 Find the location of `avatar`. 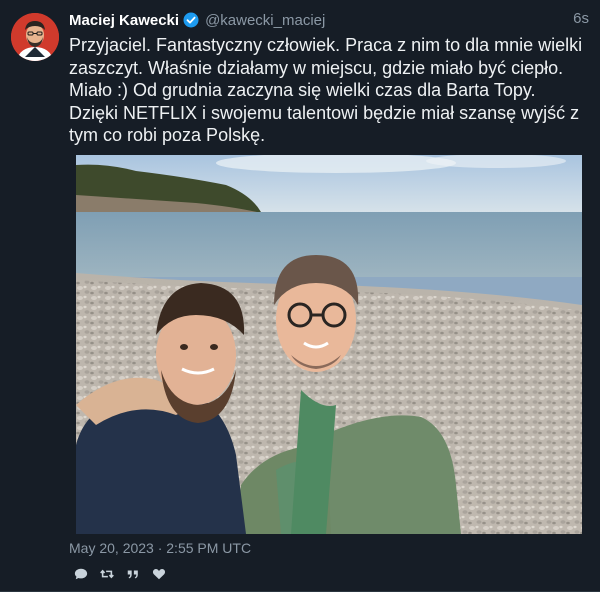

avatar is located at coordinates (35, 37).